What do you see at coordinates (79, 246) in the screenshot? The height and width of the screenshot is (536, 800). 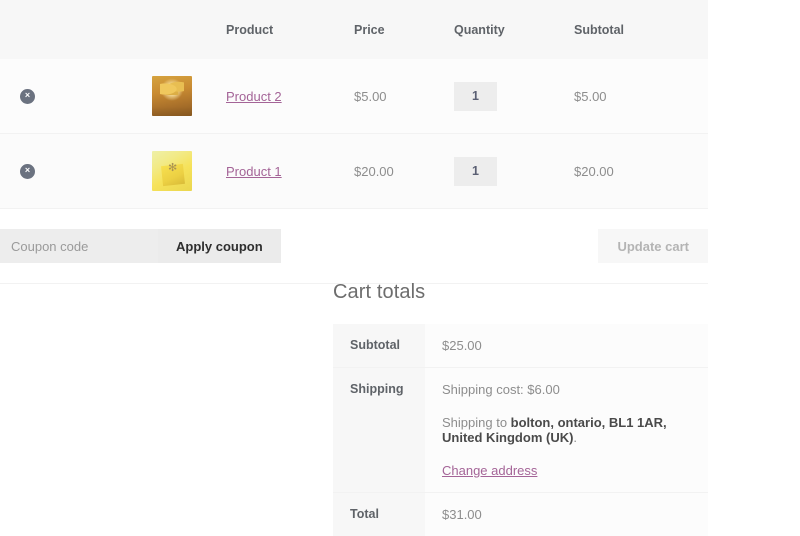 I see `coupon-code-input` at bounding box center [79, 246].